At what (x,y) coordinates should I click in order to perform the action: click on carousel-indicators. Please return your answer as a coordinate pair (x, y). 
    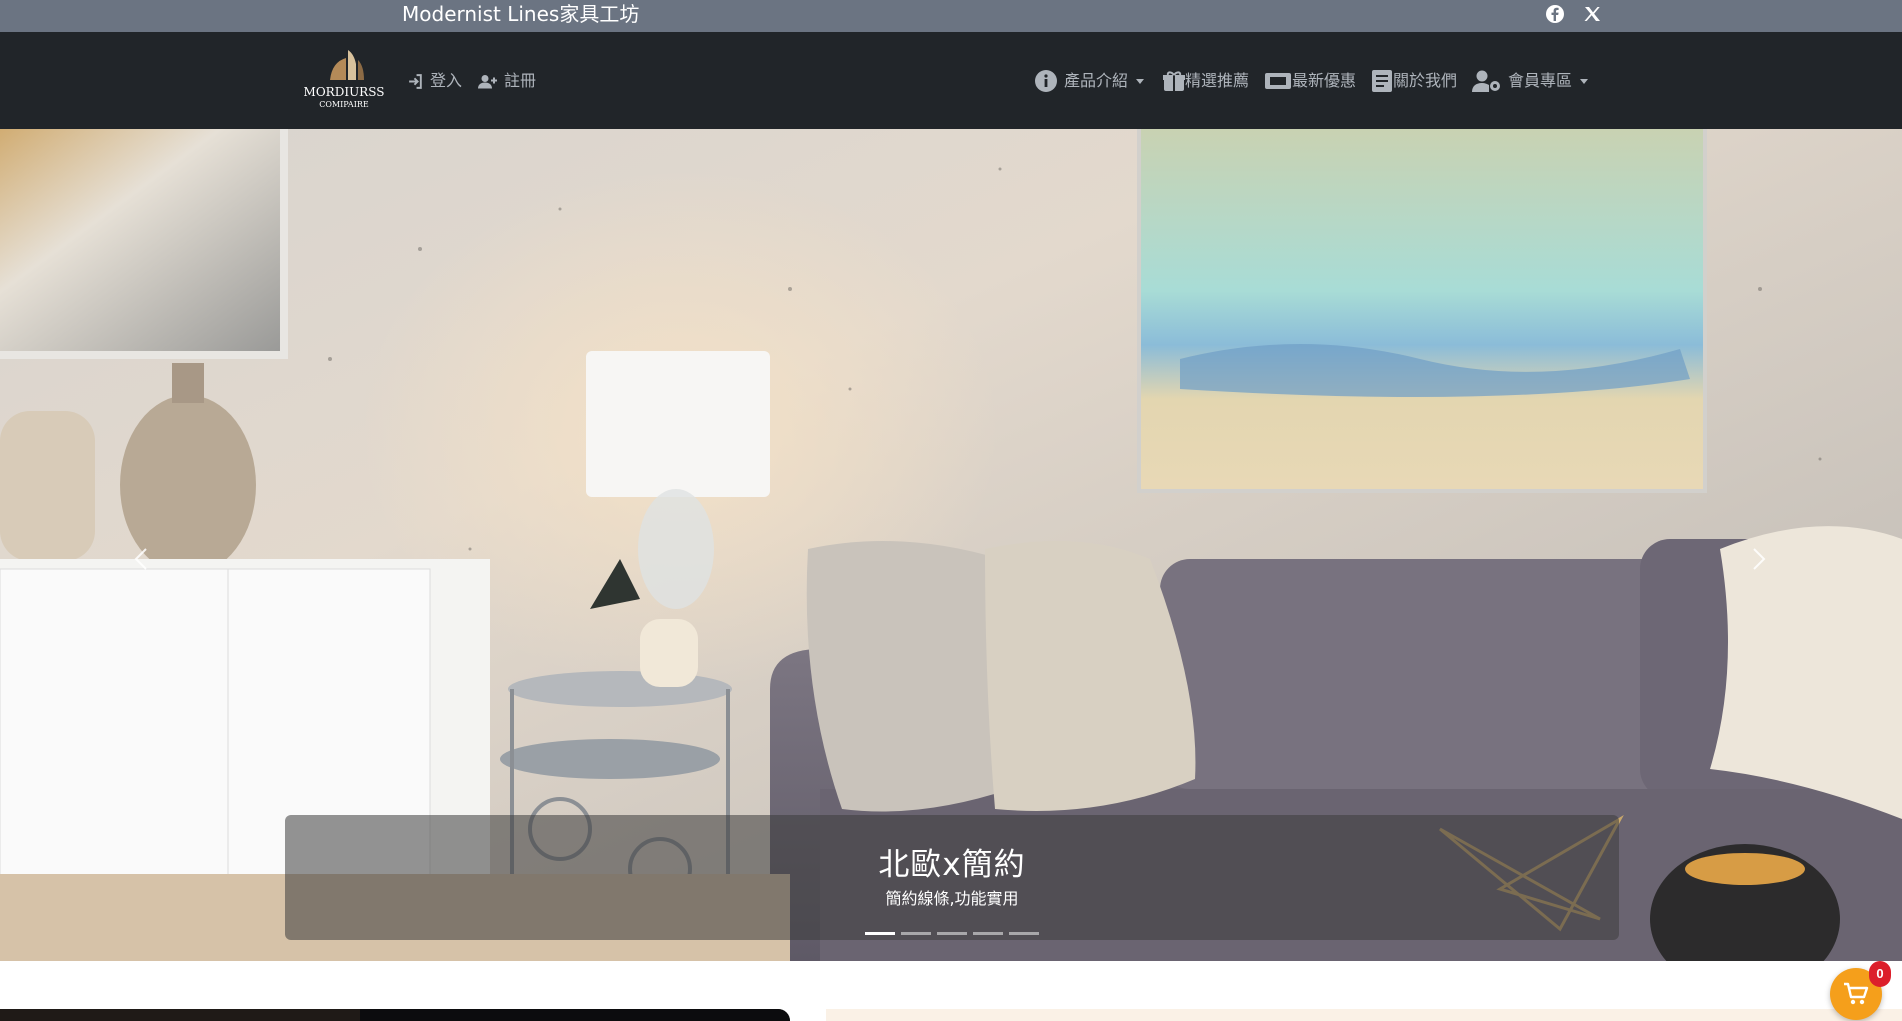
    Looking at the image, I should click on (952, 933).